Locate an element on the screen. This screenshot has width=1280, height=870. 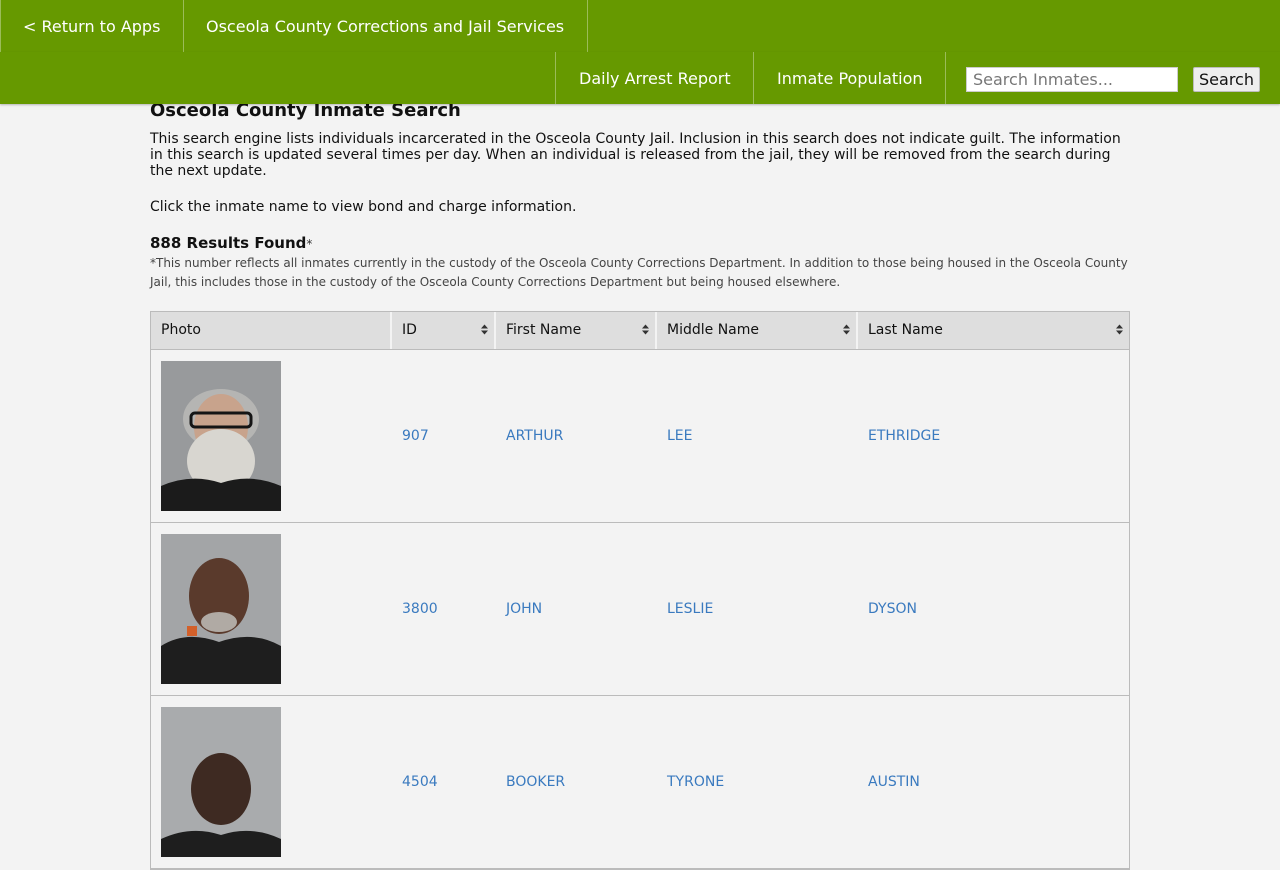
last-name-link: AUSTIN is located at coordinates (894, 782).